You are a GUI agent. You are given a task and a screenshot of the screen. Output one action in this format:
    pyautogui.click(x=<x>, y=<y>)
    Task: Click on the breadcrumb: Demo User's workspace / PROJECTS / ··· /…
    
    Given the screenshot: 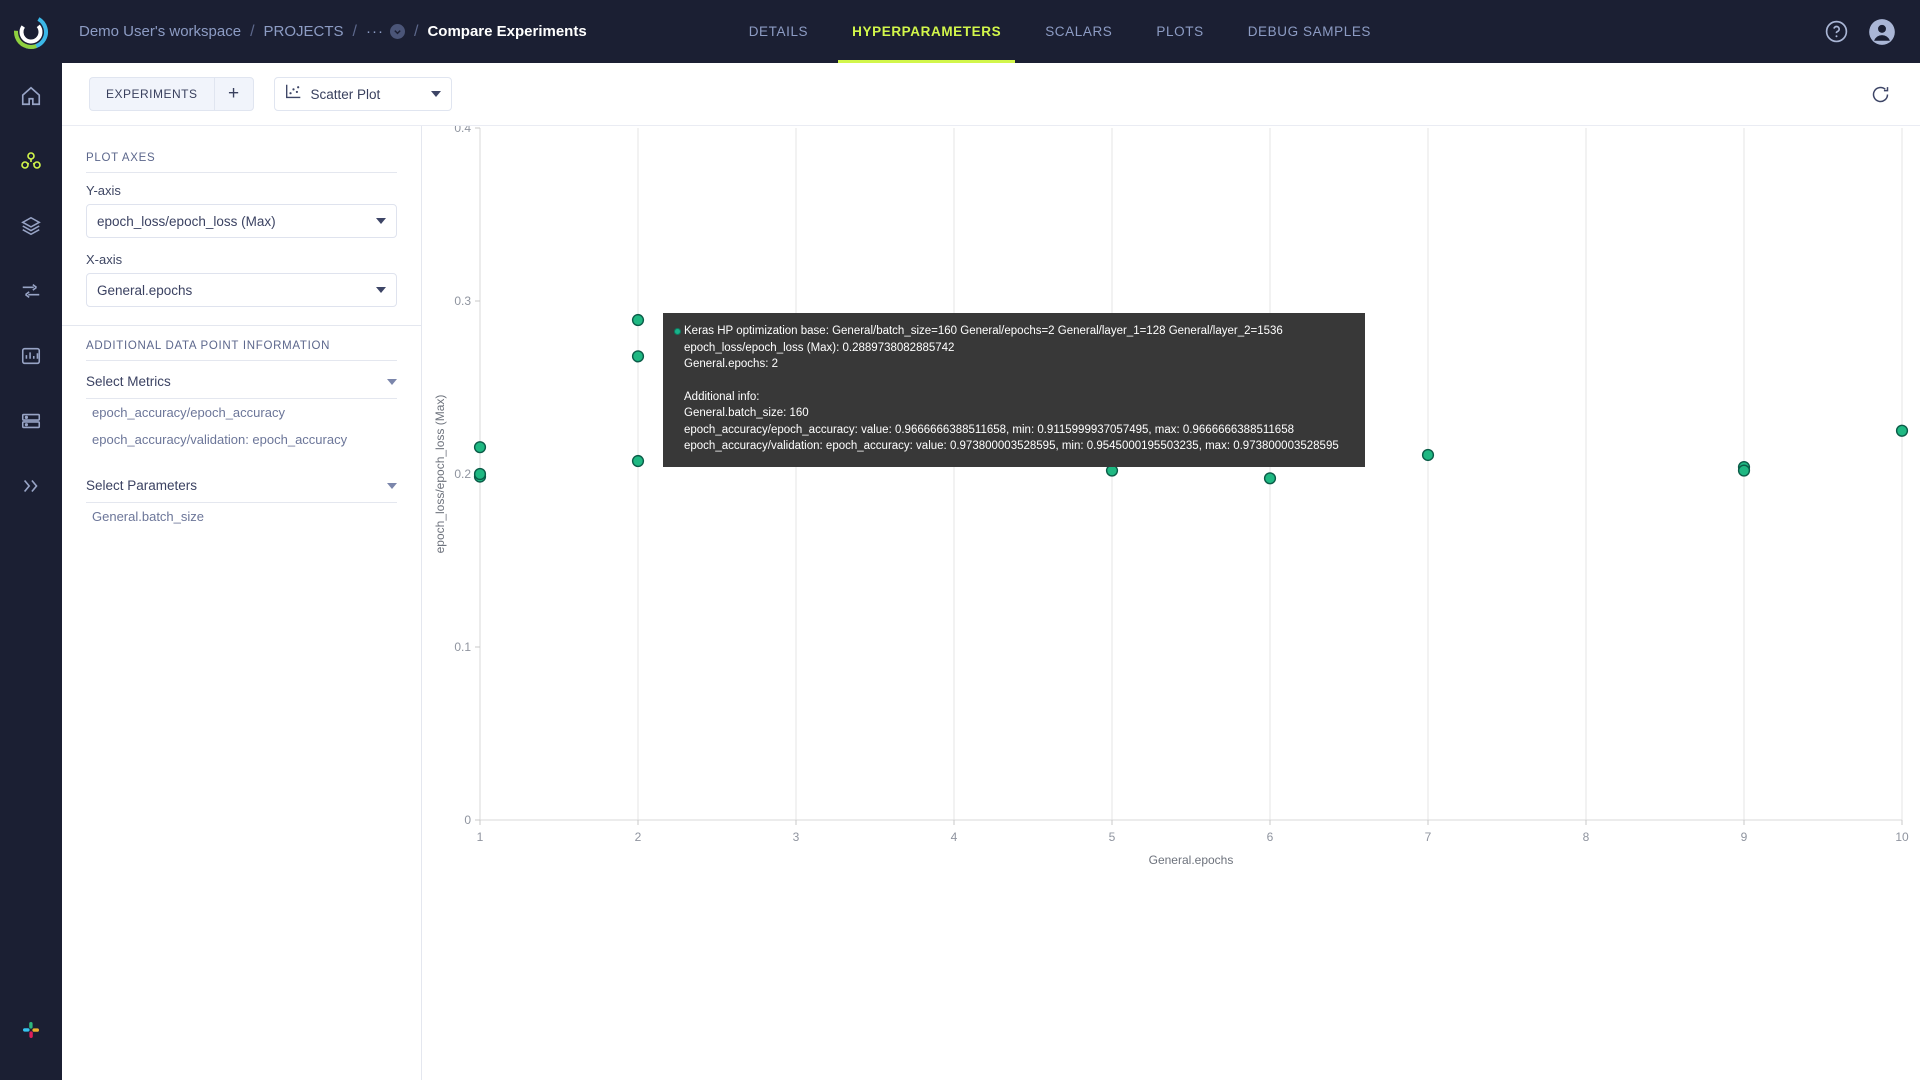 What is the action you would take?
    pyautogui.click(x=333, y=32)
    